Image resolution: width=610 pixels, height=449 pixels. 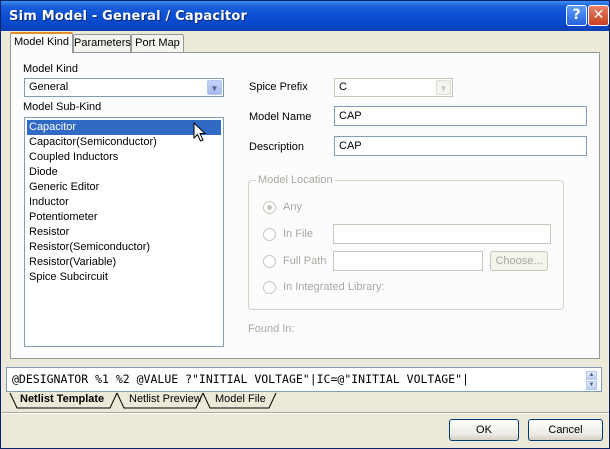 What do you see at coordinates (200, 132) in the screenshot?
I see `mouse-cursor-icon` at bounding box center [200, 132].